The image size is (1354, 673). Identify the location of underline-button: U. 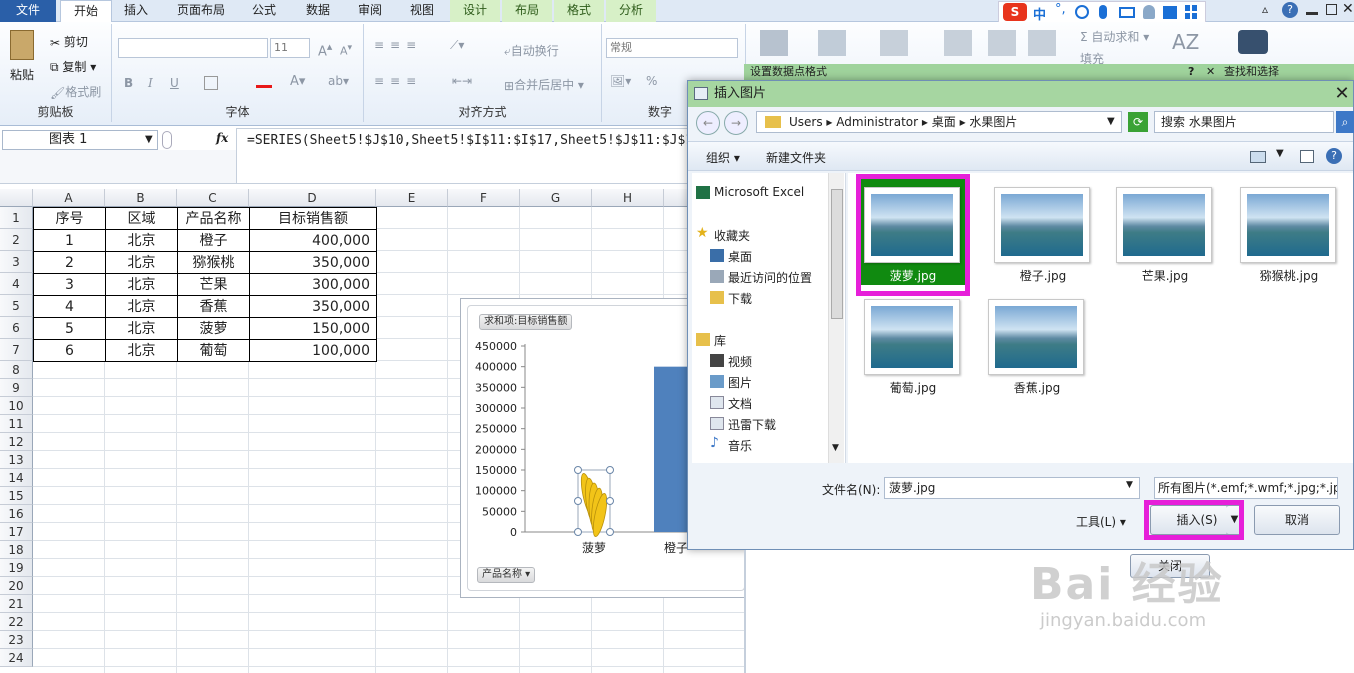
(174, 83).